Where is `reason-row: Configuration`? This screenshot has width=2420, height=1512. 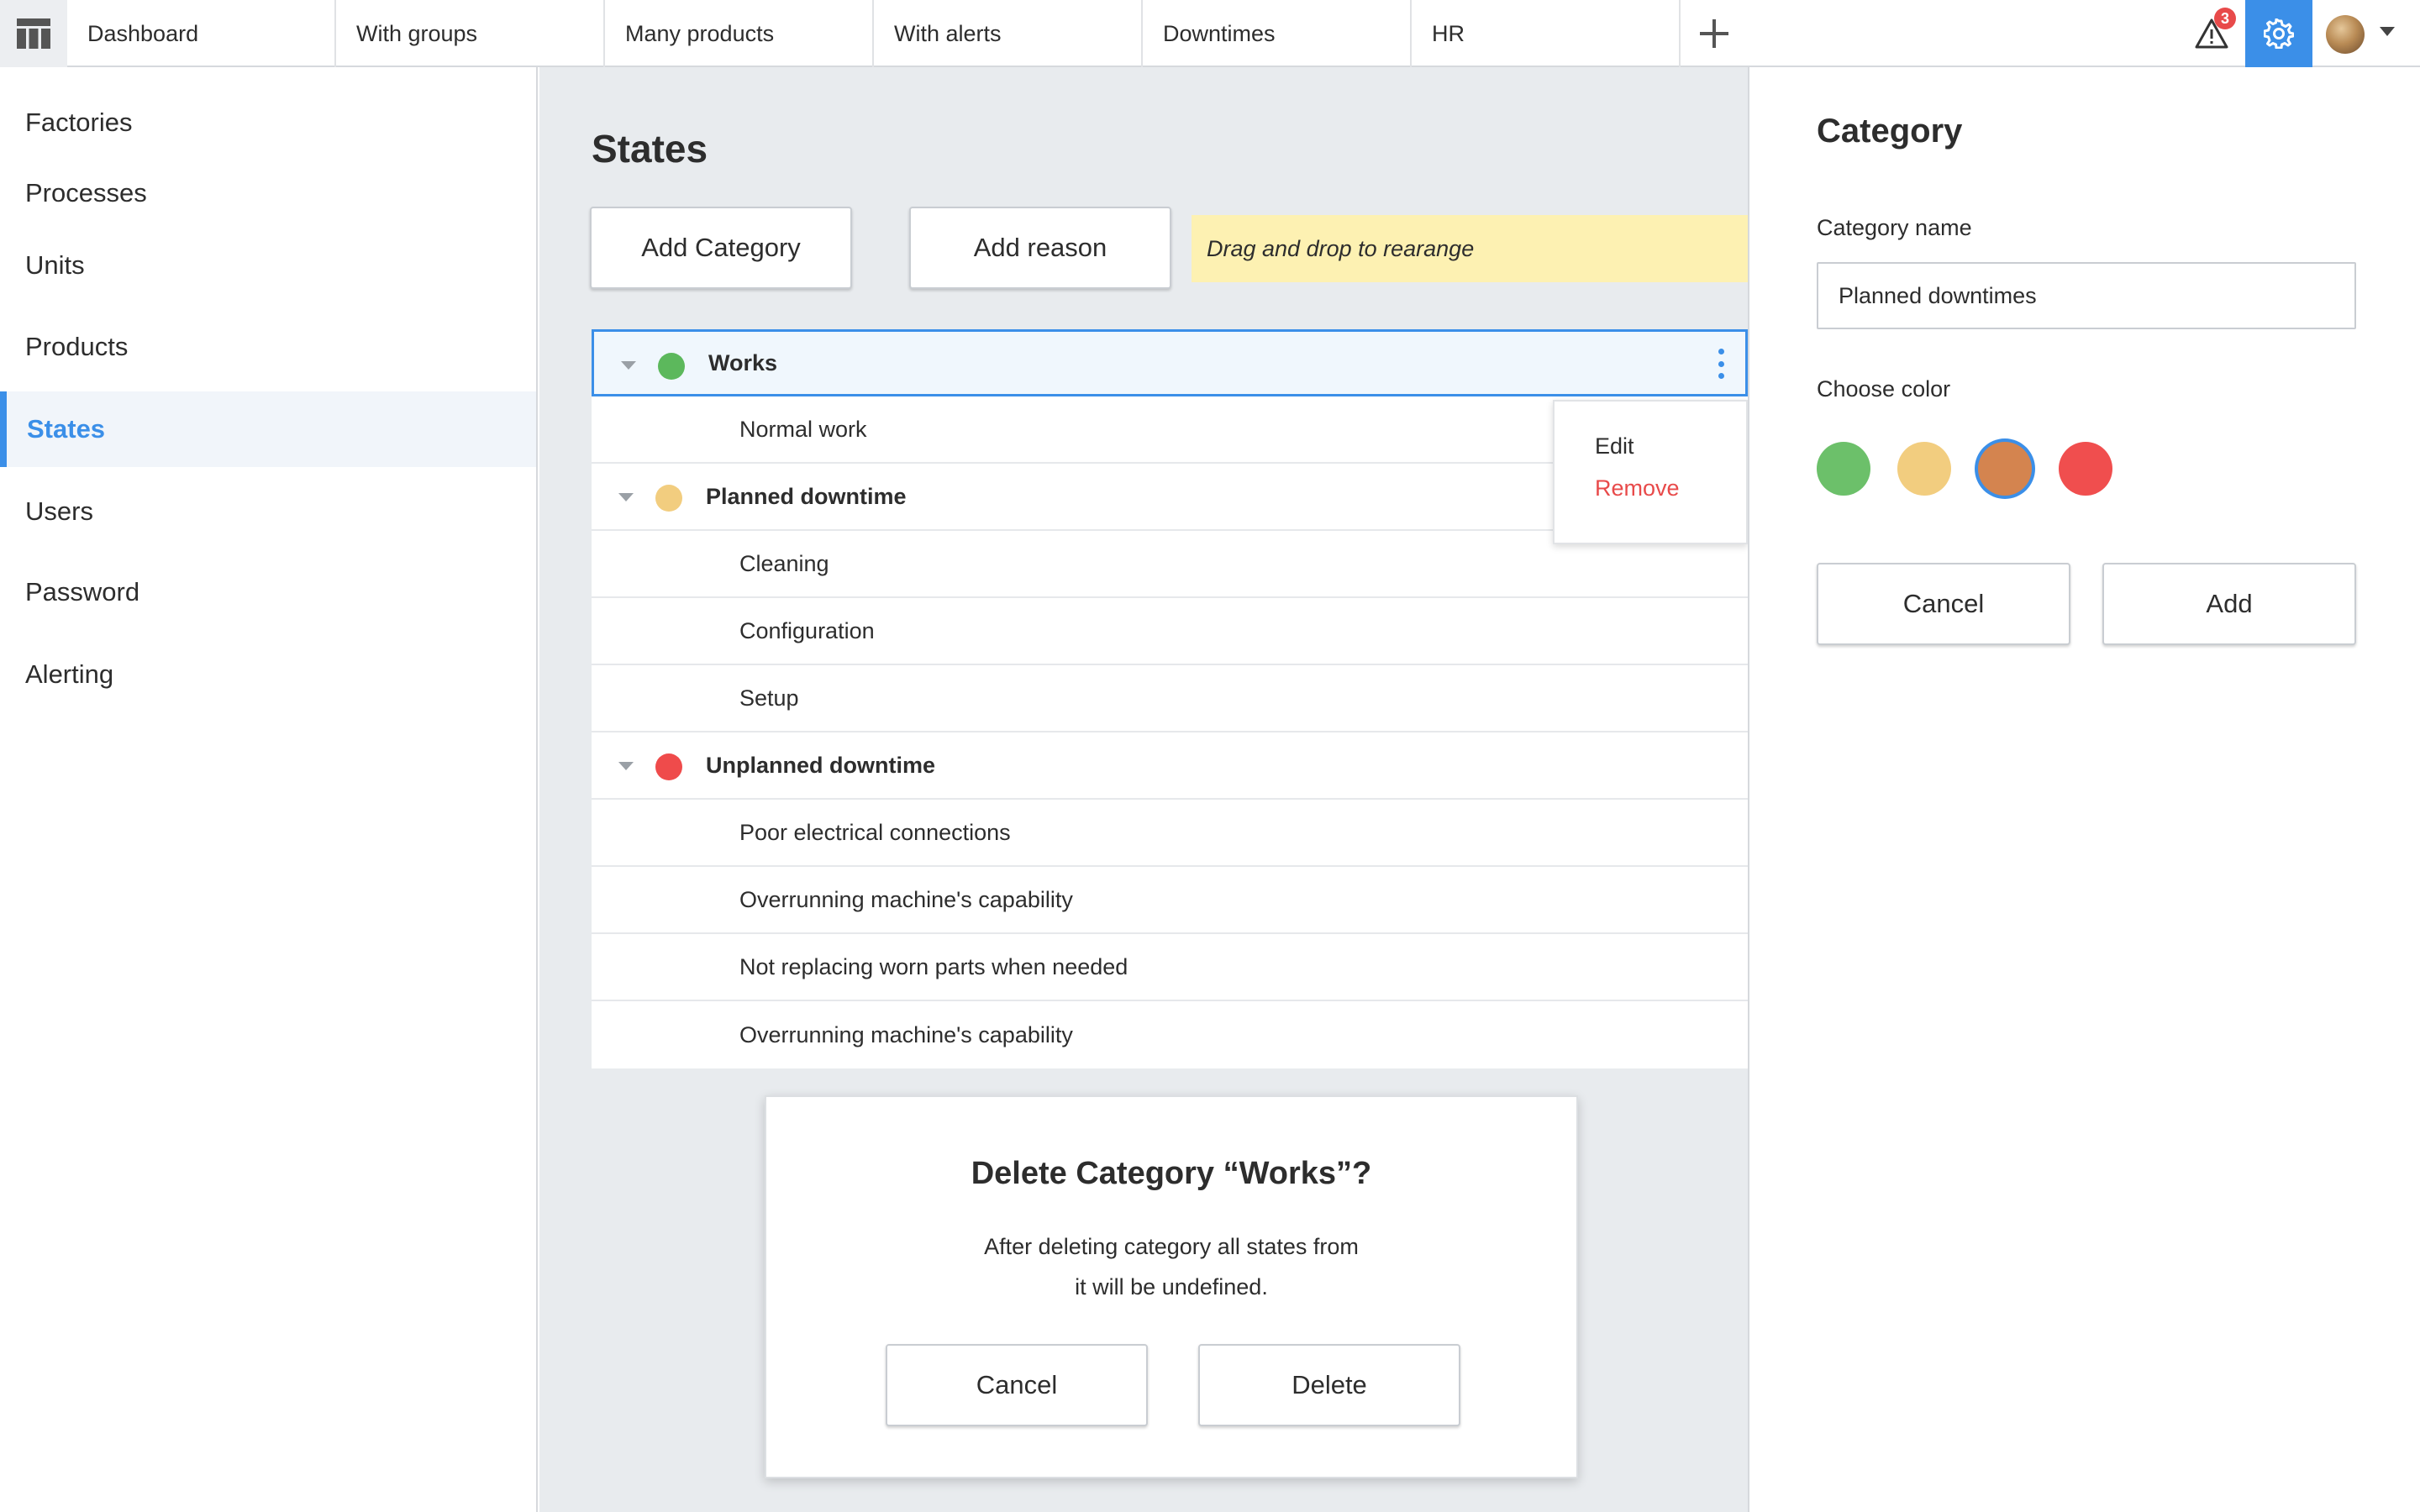 reason-row: Configuration is located at coordinates (1170, 631).